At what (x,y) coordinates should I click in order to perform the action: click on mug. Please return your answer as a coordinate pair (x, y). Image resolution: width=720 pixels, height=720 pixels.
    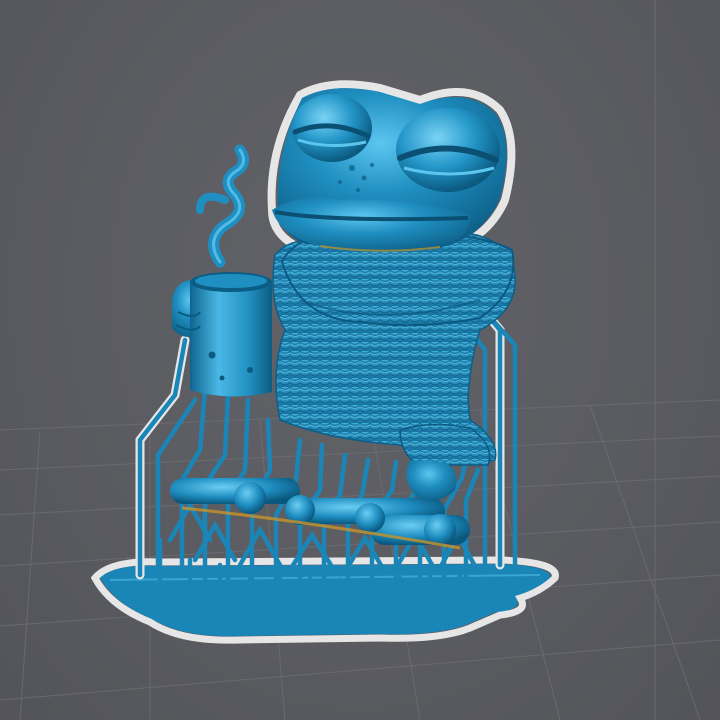
    Looking at the image, I should click on (231, 336).